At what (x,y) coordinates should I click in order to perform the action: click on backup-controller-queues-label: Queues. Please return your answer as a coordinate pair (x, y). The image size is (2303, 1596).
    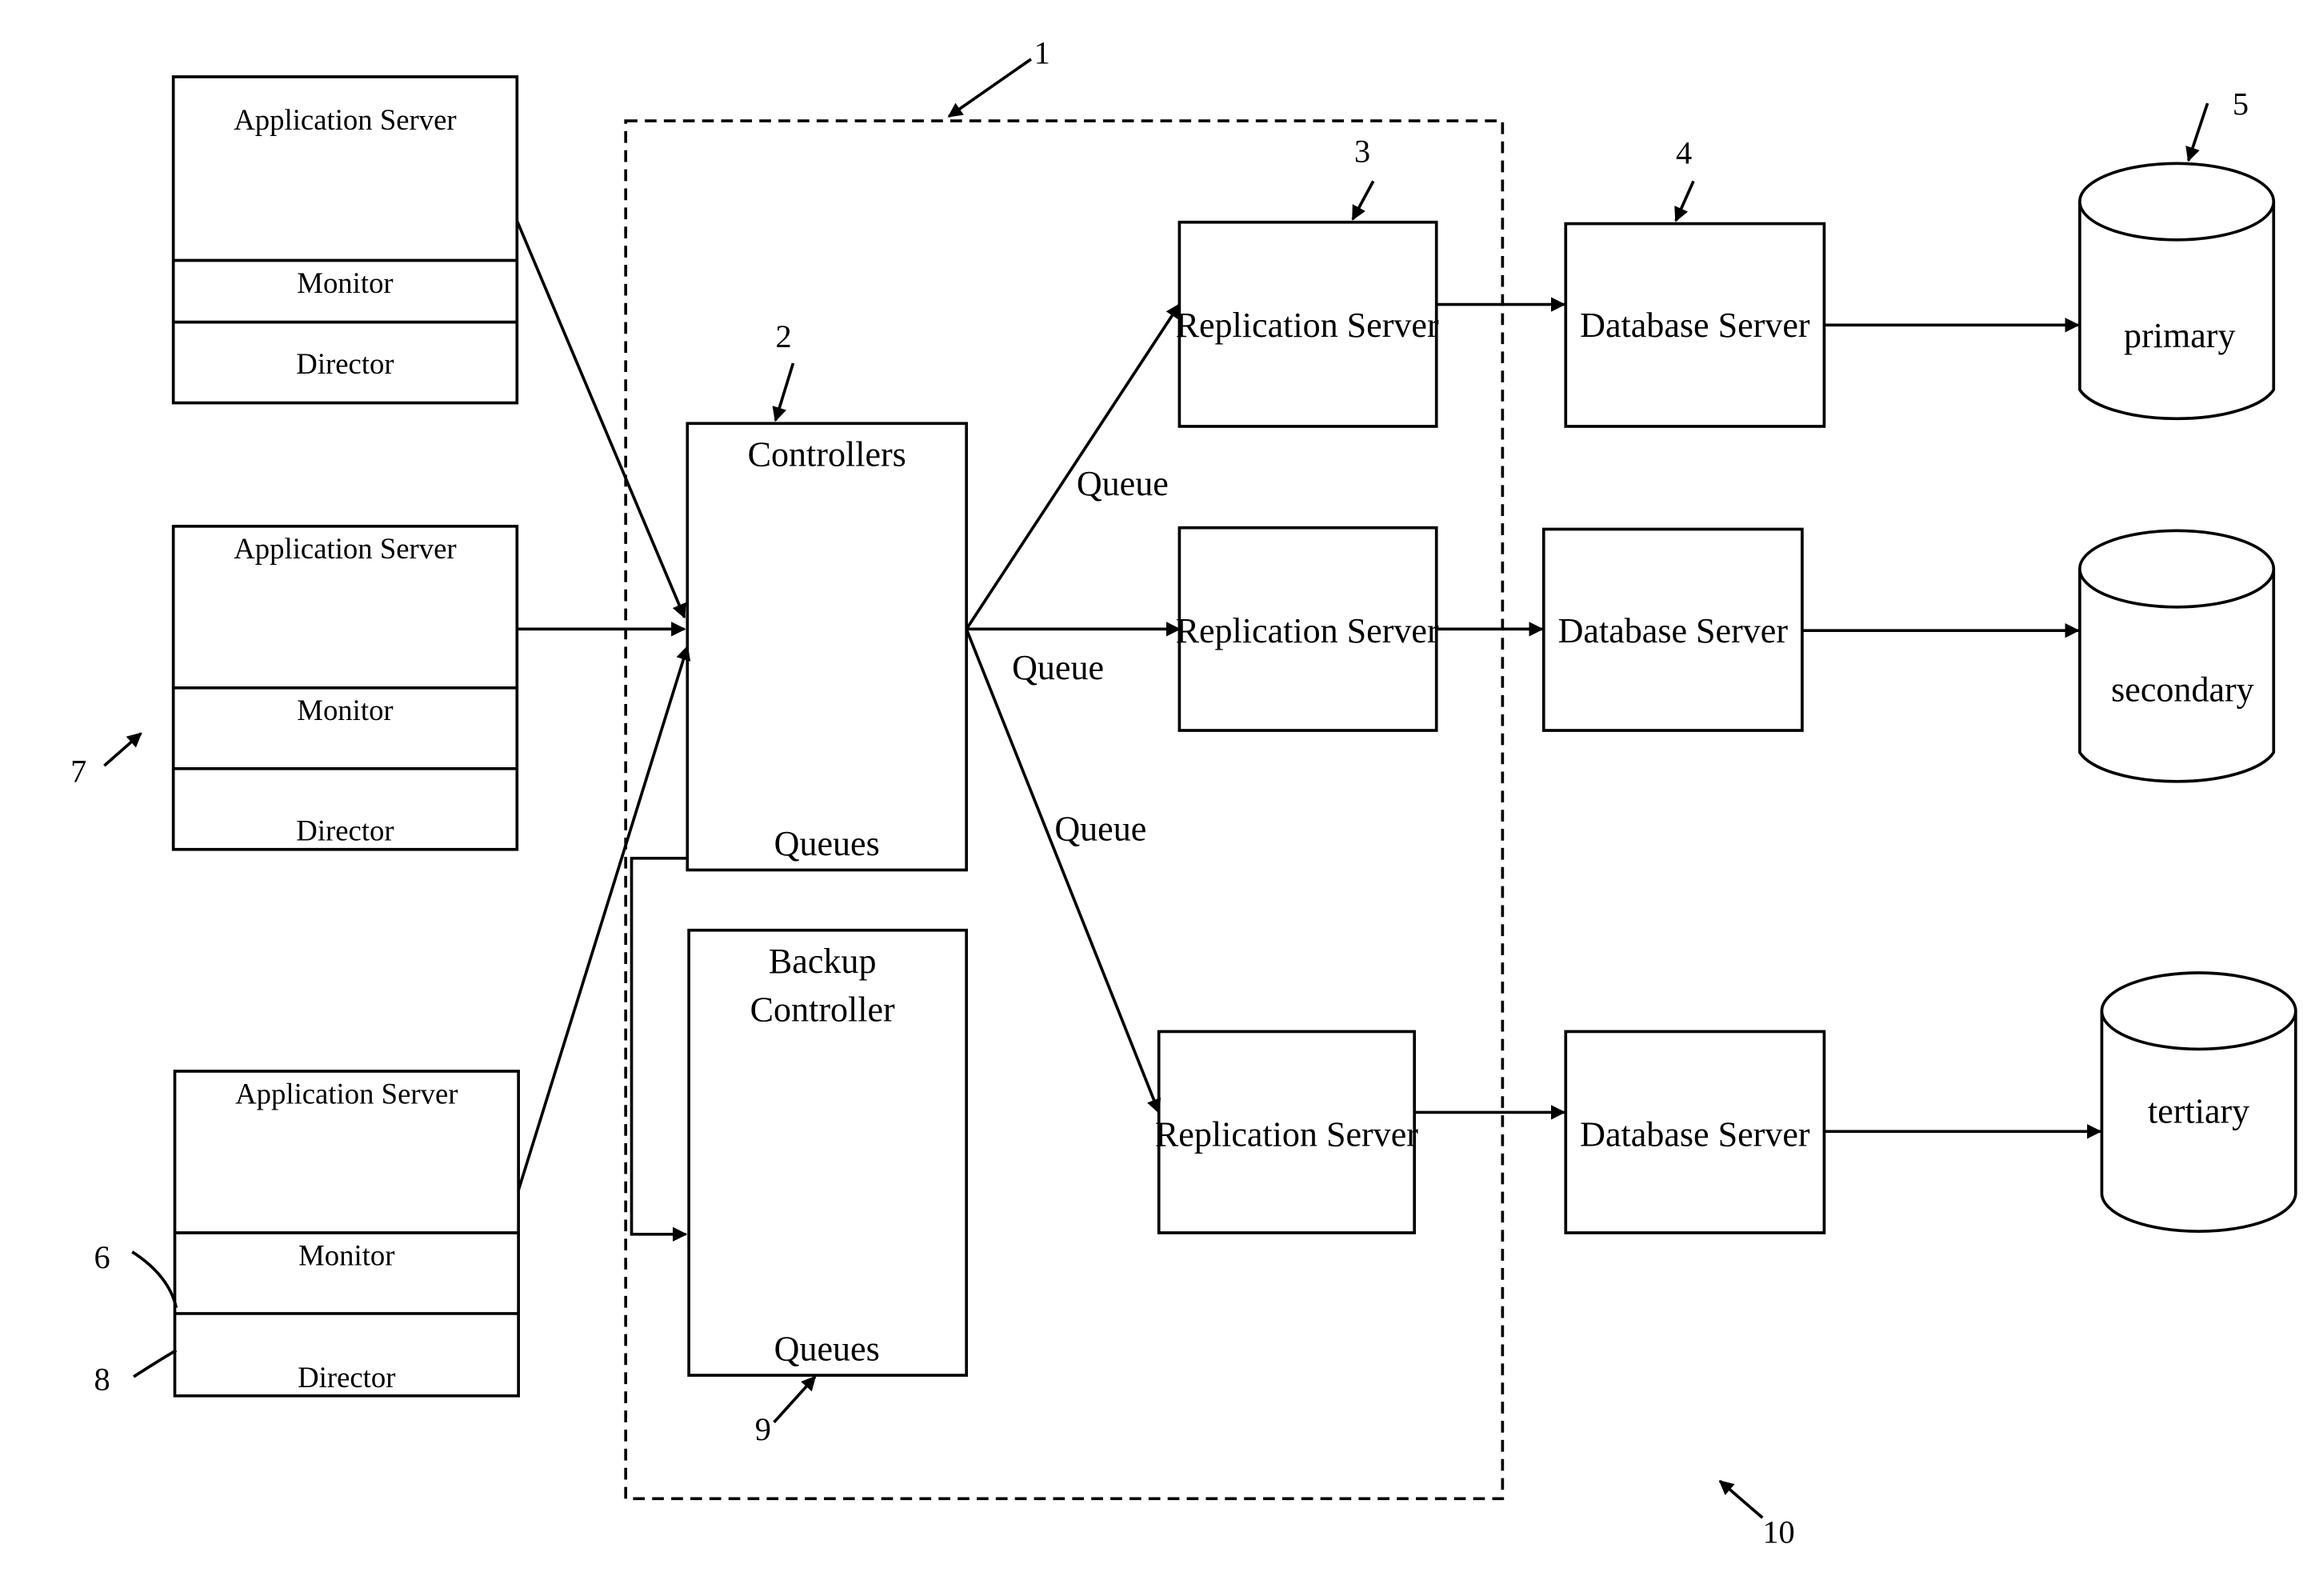
    Looking at the image, I should click on (827, 1349).